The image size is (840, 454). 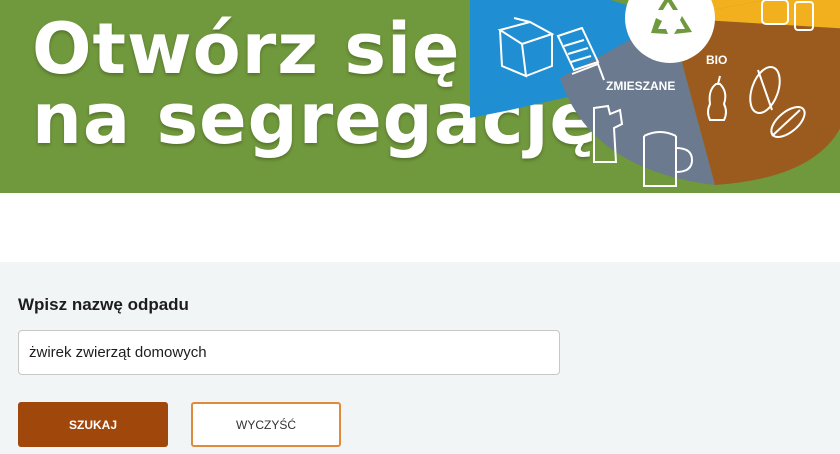 I want to click on mixed-label: ZMIESZANE, so click(x=640, y=86).